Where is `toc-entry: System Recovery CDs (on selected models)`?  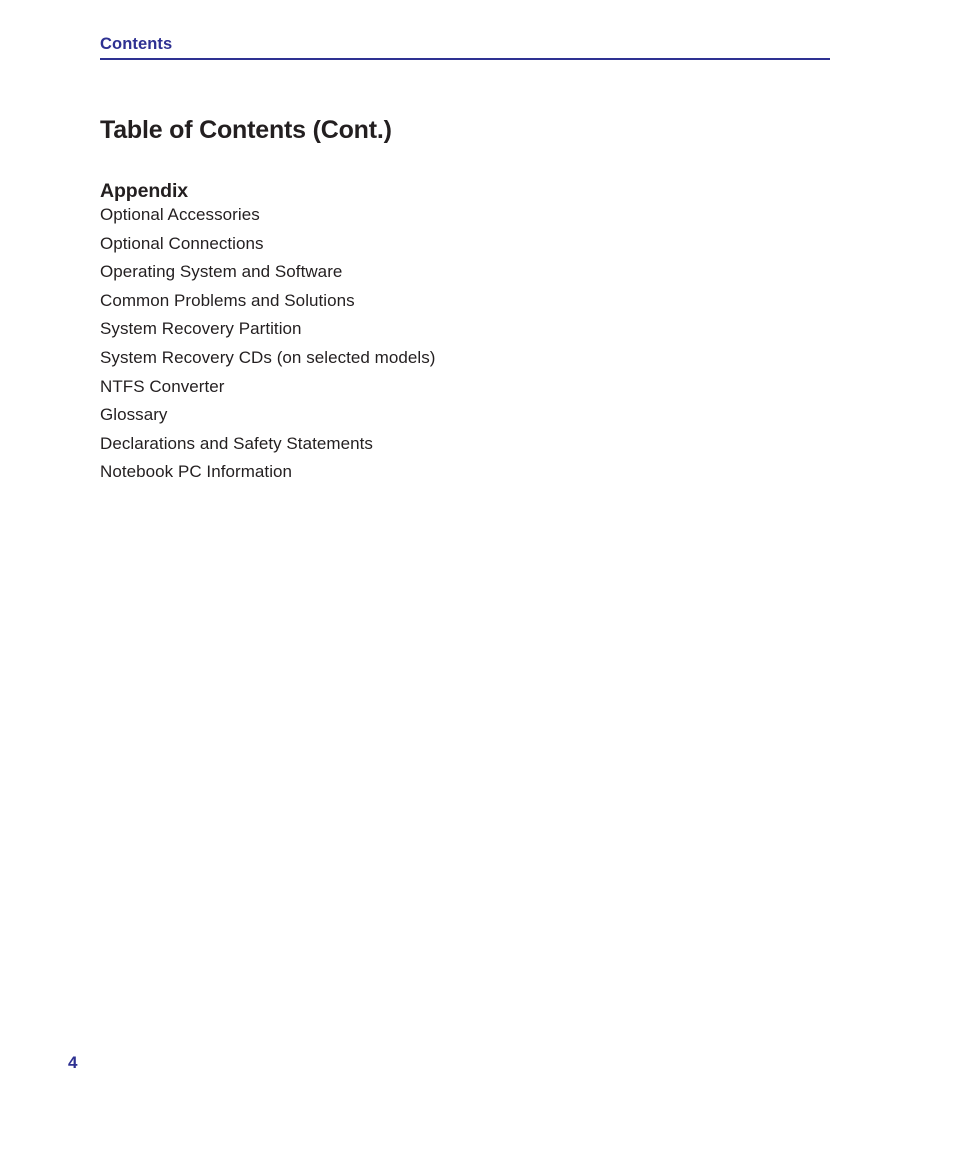
toc-entry: System Recovery CDs (on selected models) is located at coordinates (450, 358).